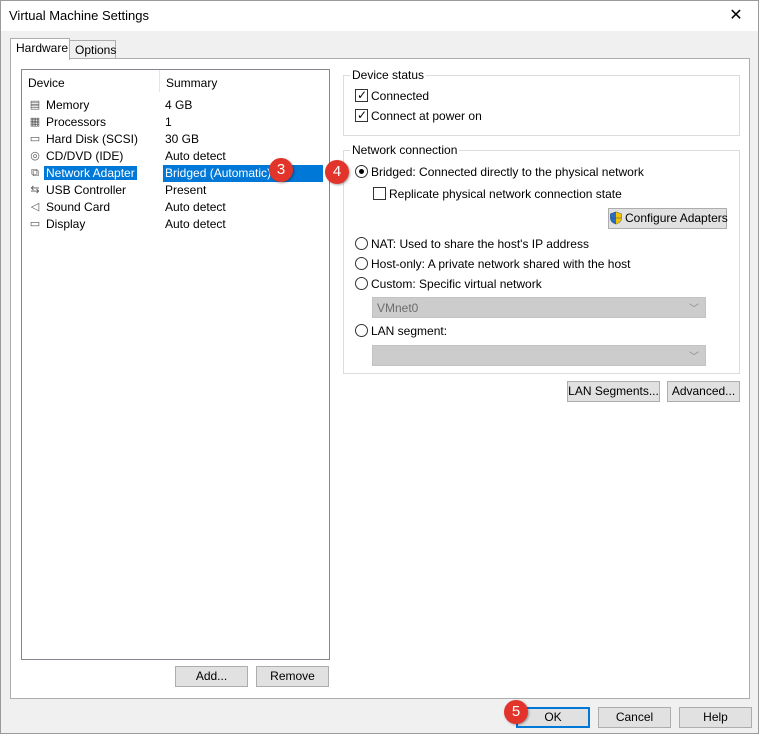  I want to click on device-status-legend: Device status, so click(388, 75).